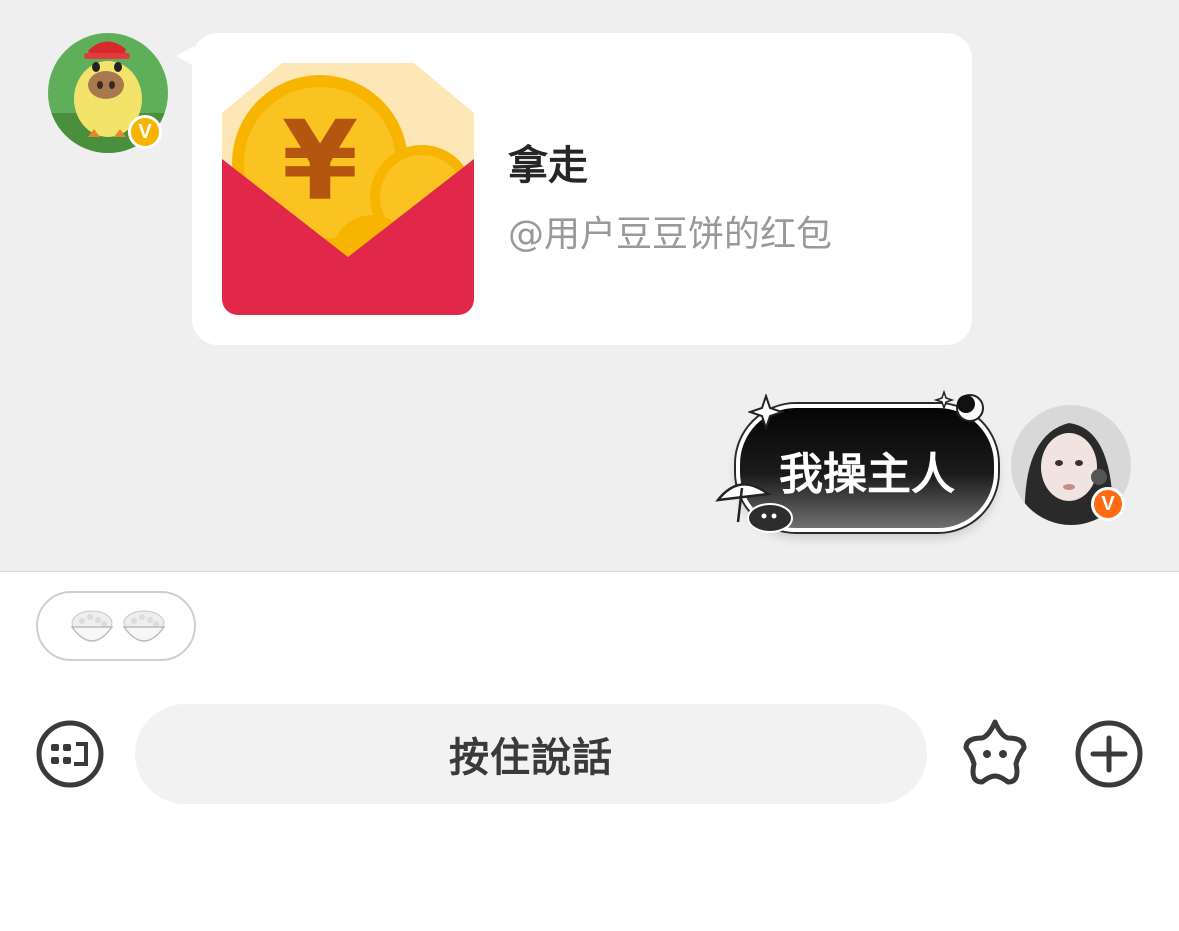 The image size is (1179, 931). What do you see at coordinates (70, 754) in the screenshot?
I see `keyboard-icon` at bounding box center [70, 754].